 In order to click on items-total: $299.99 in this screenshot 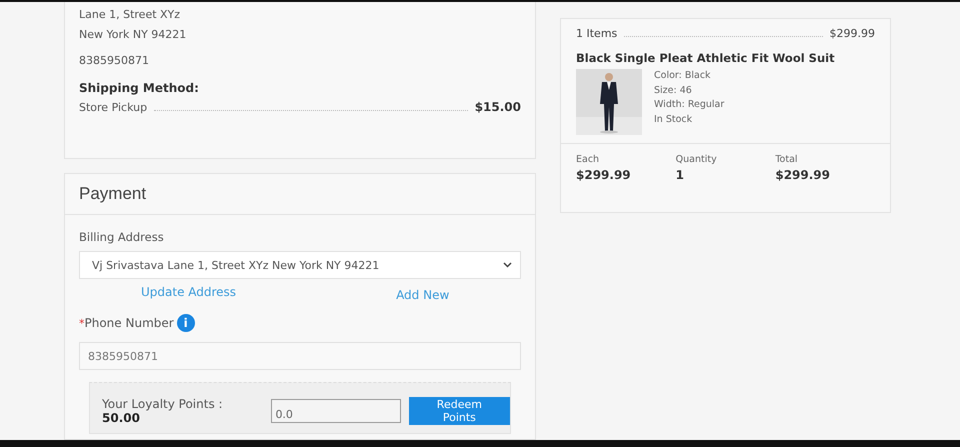, I will do `click(852, 33)`.